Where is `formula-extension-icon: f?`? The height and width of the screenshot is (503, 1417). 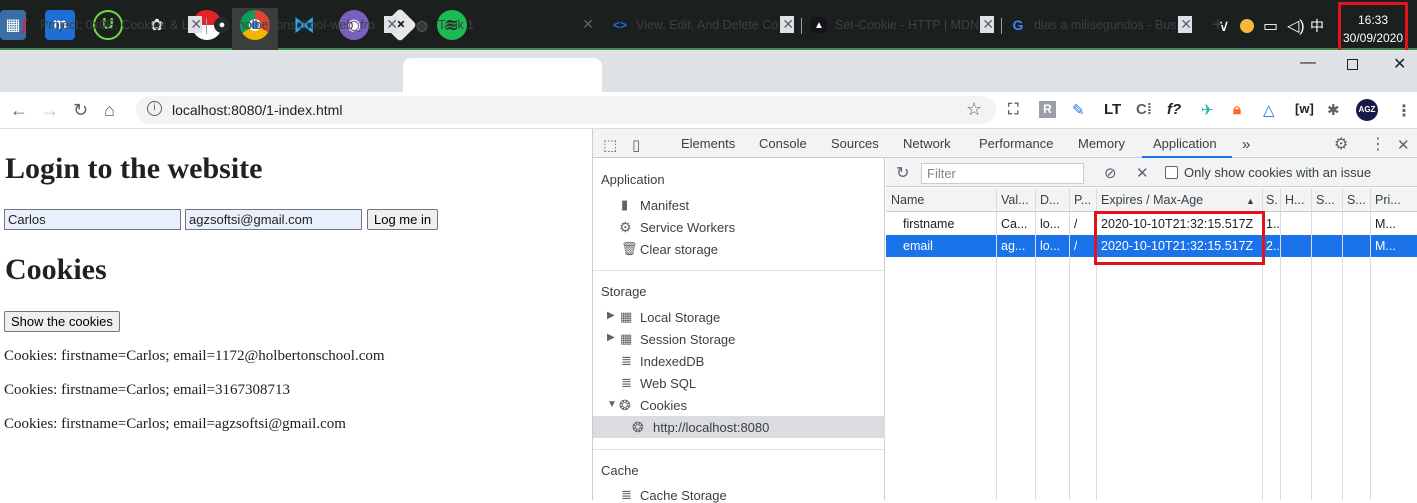
formula-extension-icon: f? is located at coordinates (1174, 109).